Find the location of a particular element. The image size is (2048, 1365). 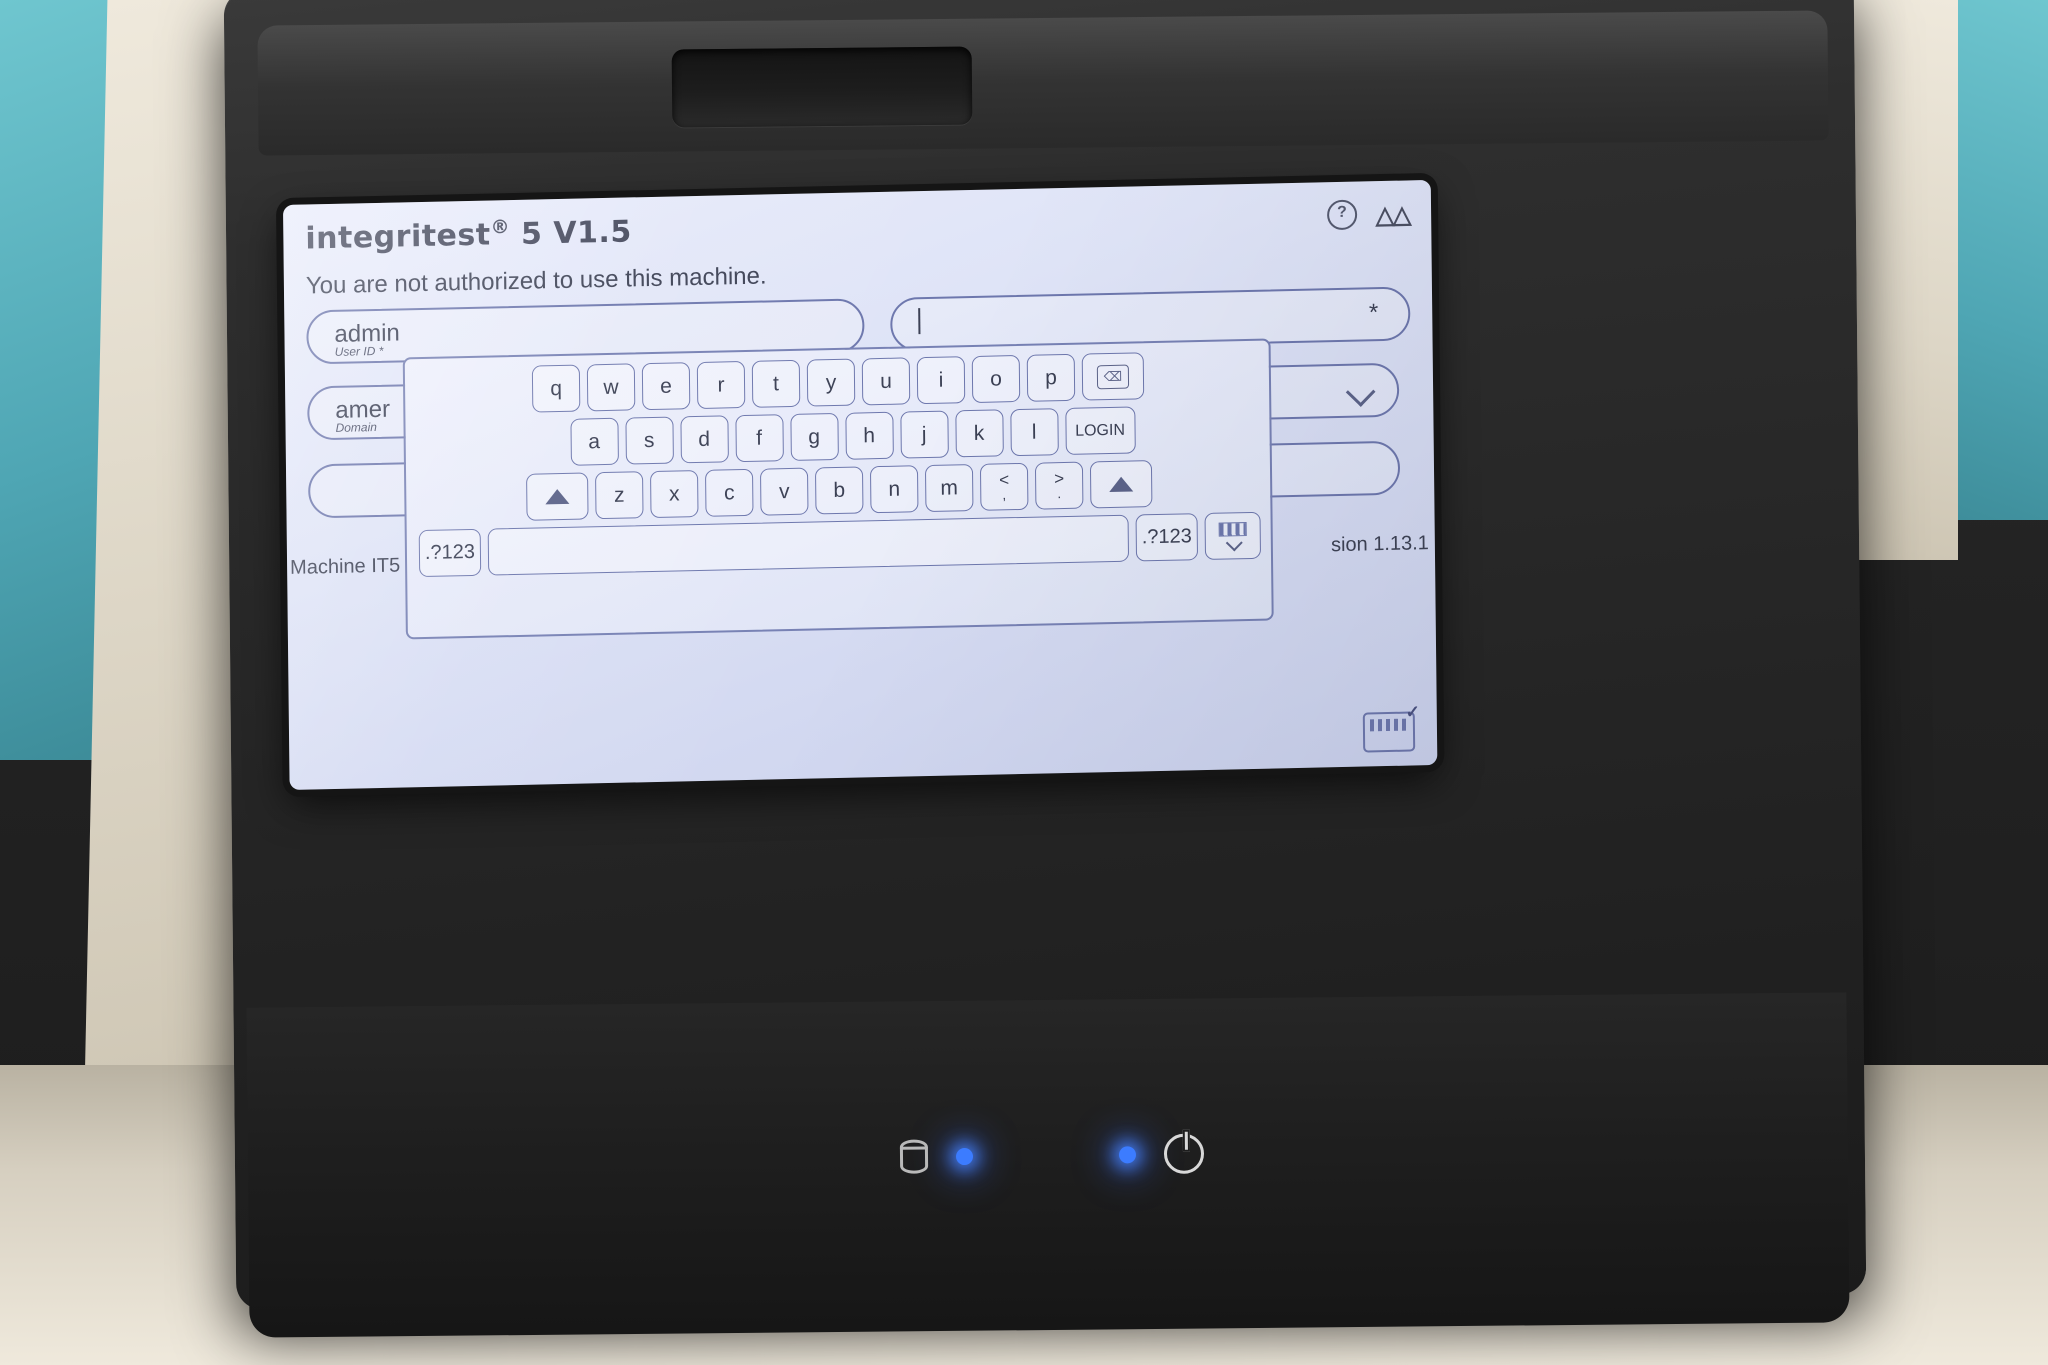

numeric-toggle-right-key: .?123 is located at coordinates (1167, 537).